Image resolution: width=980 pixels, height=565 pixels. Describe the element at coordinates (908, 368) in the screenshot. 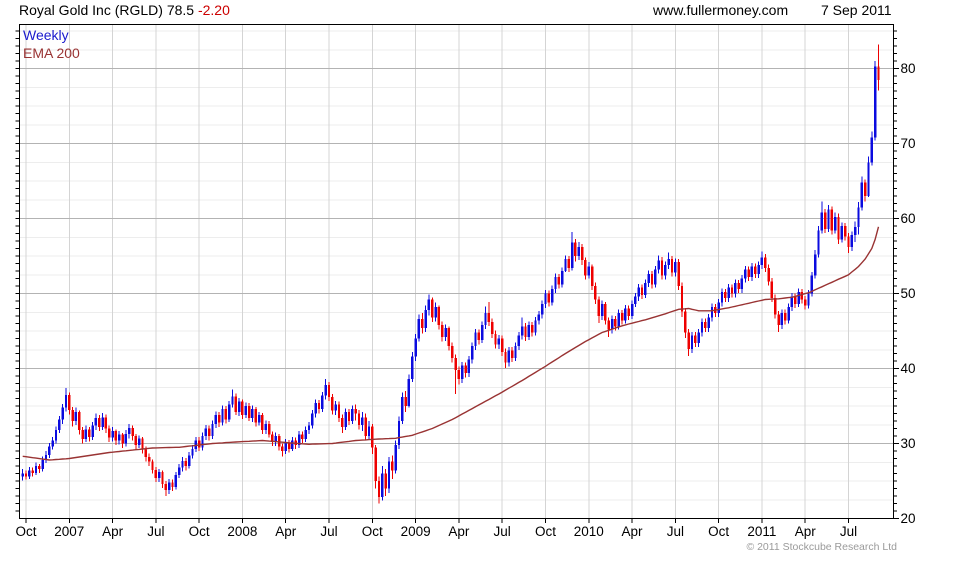

I see `y-axis-tick-label: 40` at that location.